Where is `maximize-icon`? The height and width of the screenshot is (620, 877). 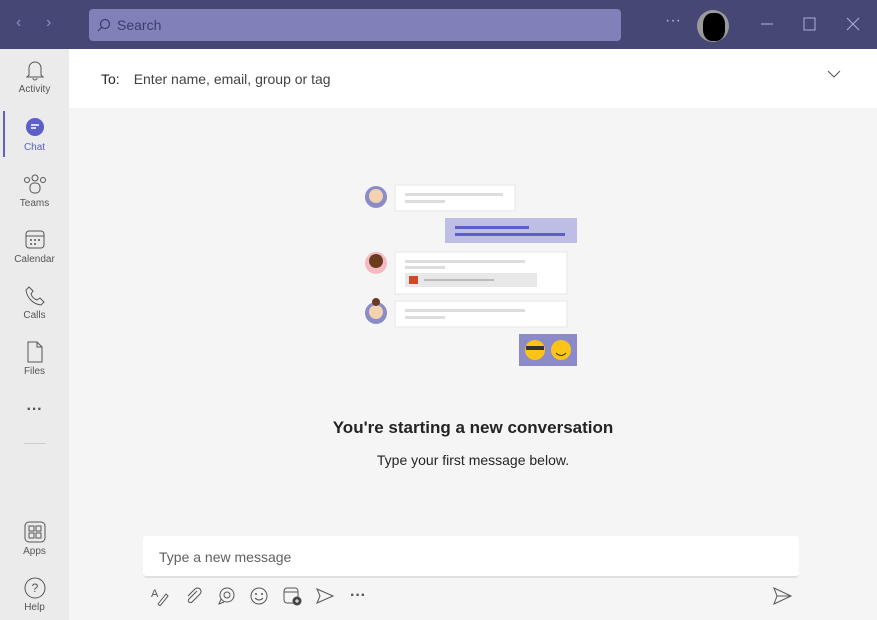 maximize-icon is located at coordinates (810, 24).